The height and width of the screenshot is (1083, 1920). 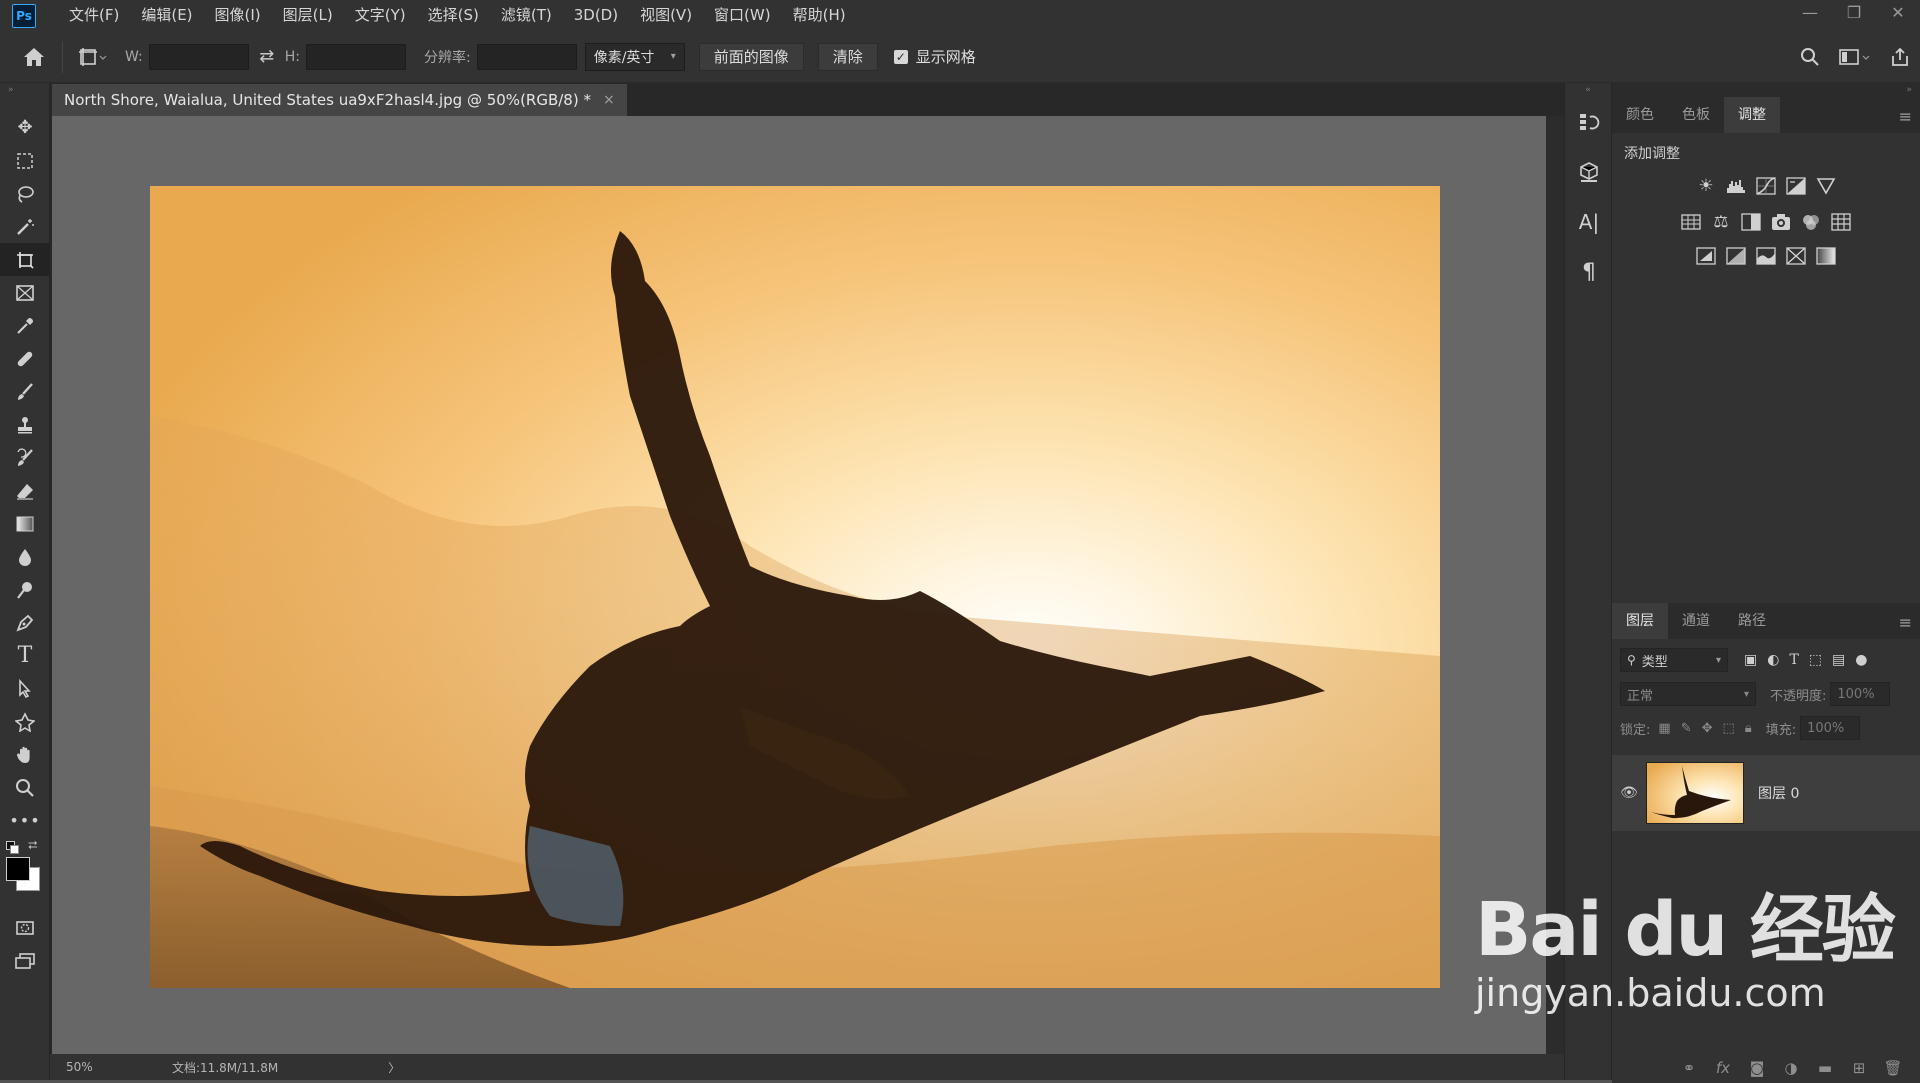 I want to click on character-panel-icon: A|, so click(x=1589, y=222).